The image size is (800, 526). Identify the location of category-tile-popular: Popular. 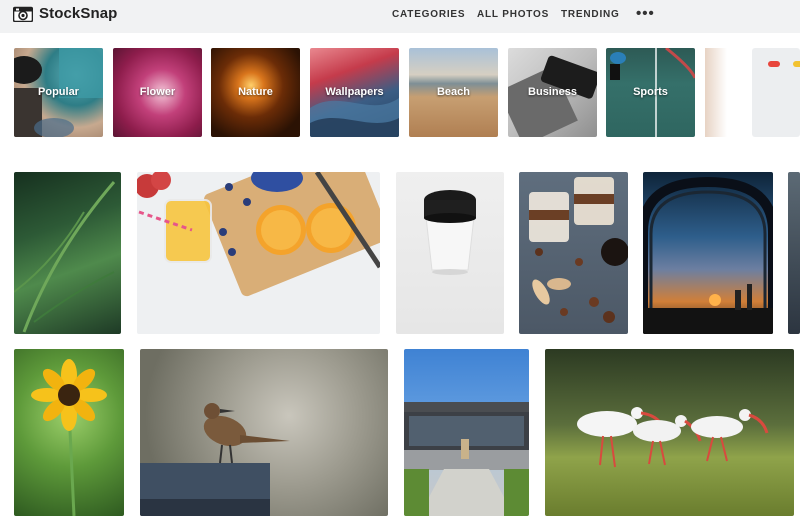
(58, 92).